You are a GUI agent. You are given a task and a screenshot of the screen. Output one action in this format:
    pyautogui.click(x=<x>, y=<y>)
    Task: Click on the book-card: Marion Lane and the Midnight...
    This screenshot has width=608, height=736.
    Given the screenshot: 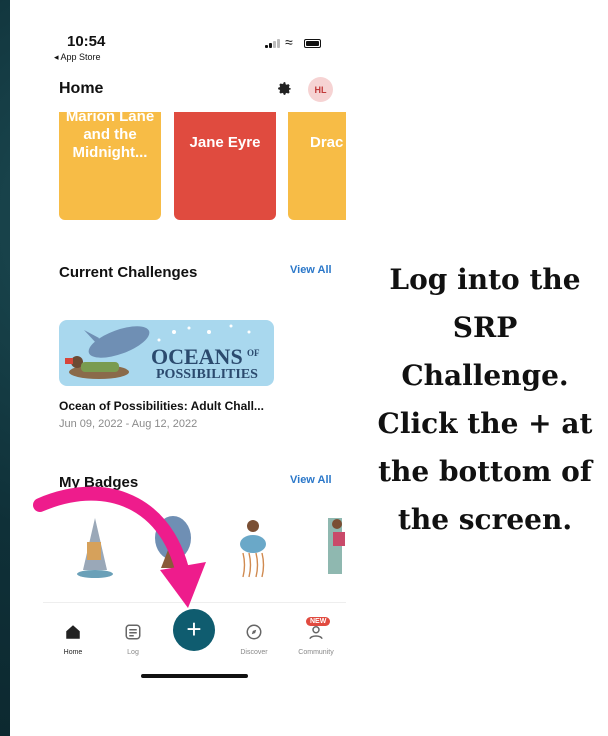 What is the action you would take?
    pyautogui.click(x=110, y=166)
    